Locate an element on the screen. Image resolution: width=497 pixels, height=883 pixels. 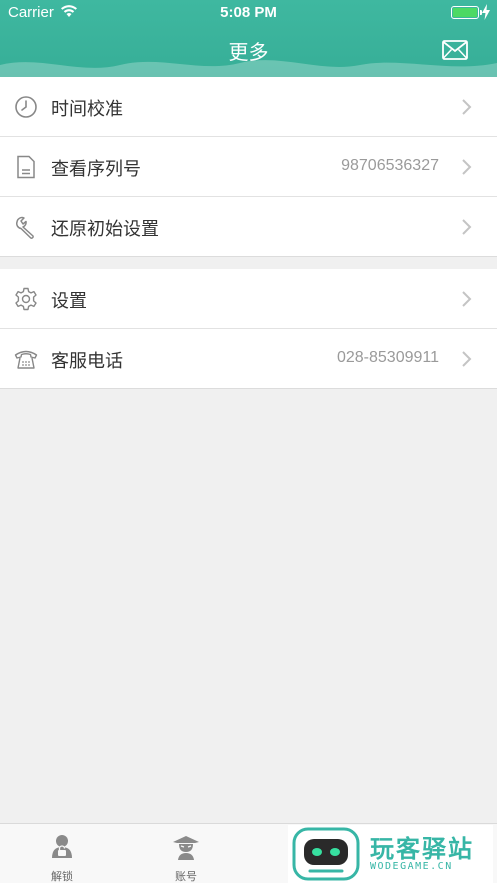
menu-item-label: 时间校准 is located at coordinates (87, 109).